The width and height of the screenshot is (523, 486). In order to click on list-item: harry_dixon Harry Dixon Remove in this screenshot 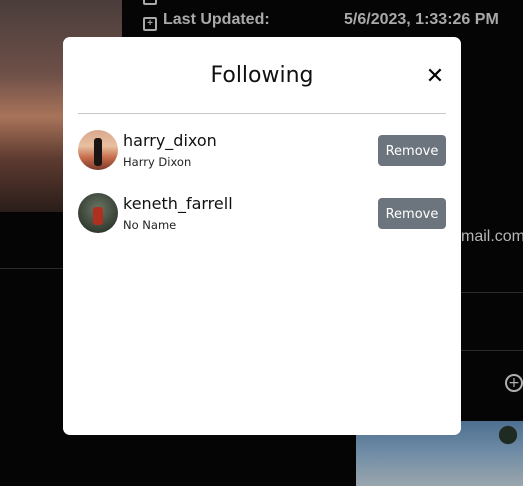, I will do `click(262, 152)`.